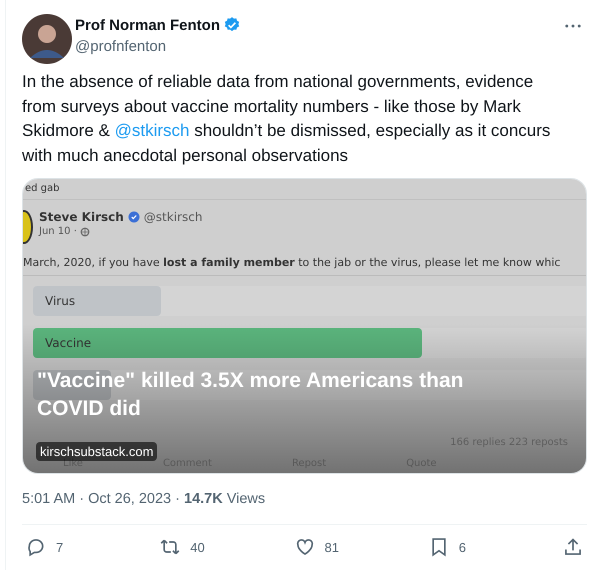 This screenshot has height=570, width=597. I want to click on repost-icon, so click(170, 547).